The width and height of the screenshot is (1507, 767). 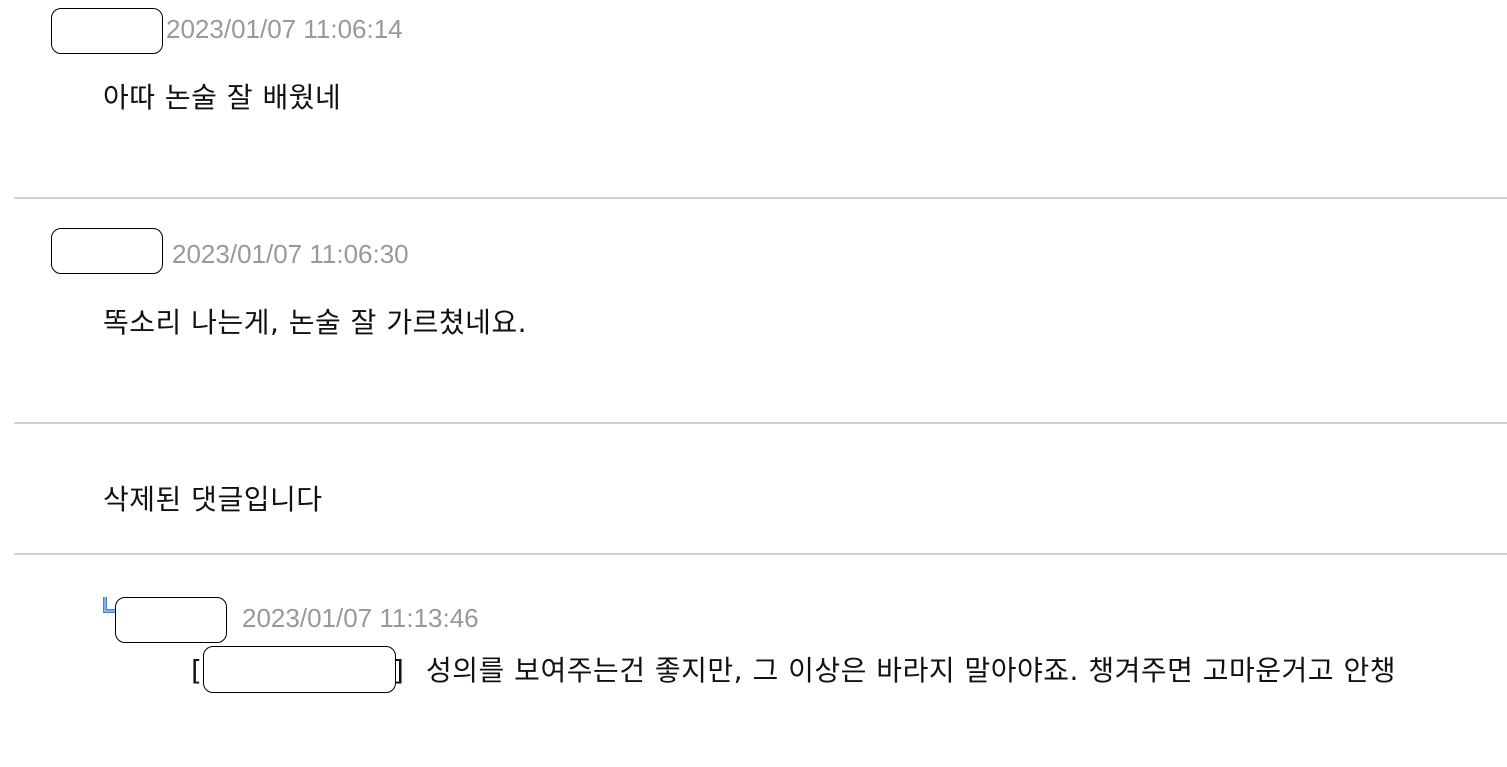 I want to click on comment-timestamp: 2023/01/07 11:13:46, so click(x=360, y=618).